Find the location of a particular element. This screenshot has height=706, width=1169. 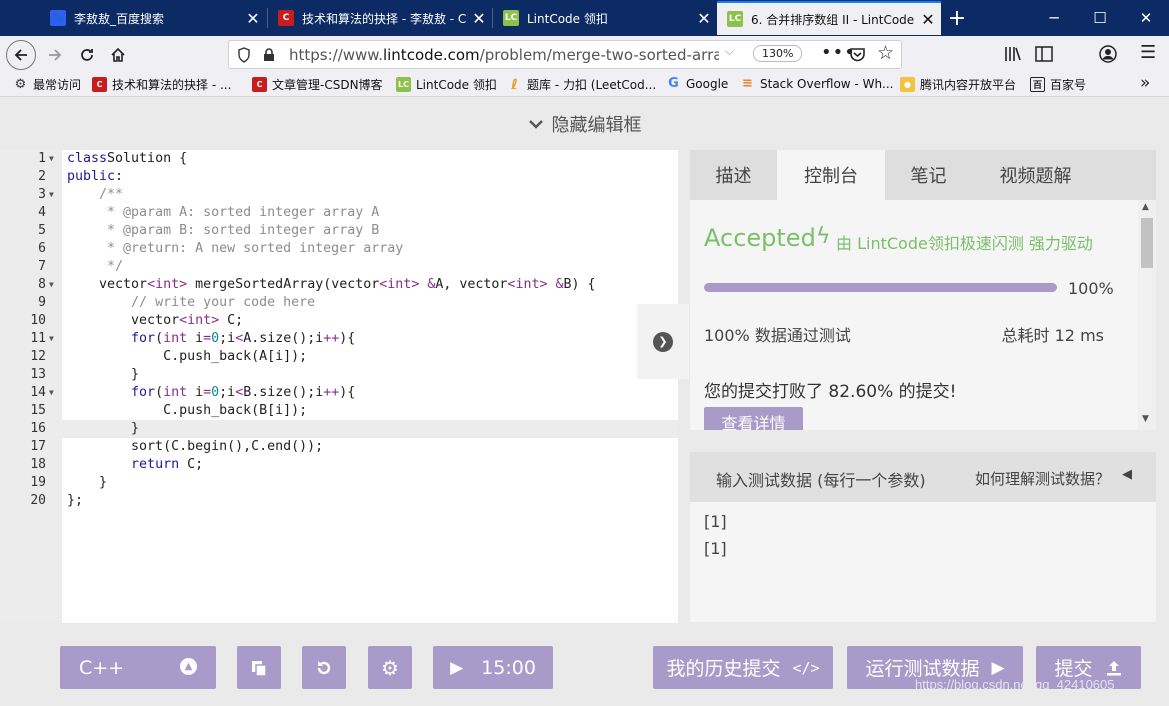

line-number: 20 is located at coordinates (38, 500).